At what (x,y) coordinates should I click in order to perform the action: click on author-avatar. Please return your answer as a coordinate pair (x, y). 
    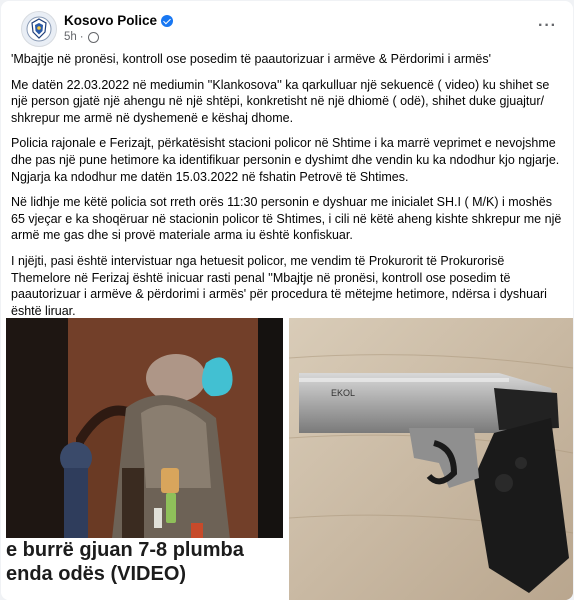
    Looking at the image, I should click on (39, 29).